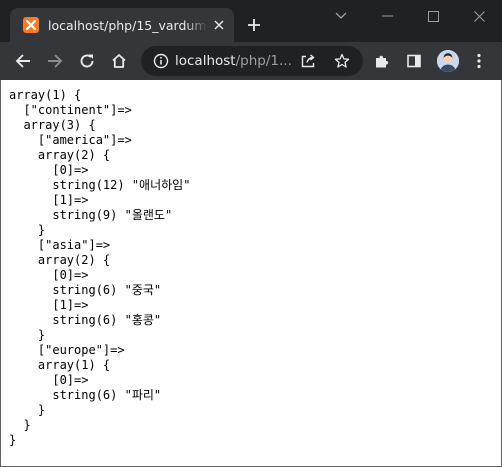 Image resolution: width=502 pixels, height=467 pixels. I want to click on home-icon, so click(119, 61).